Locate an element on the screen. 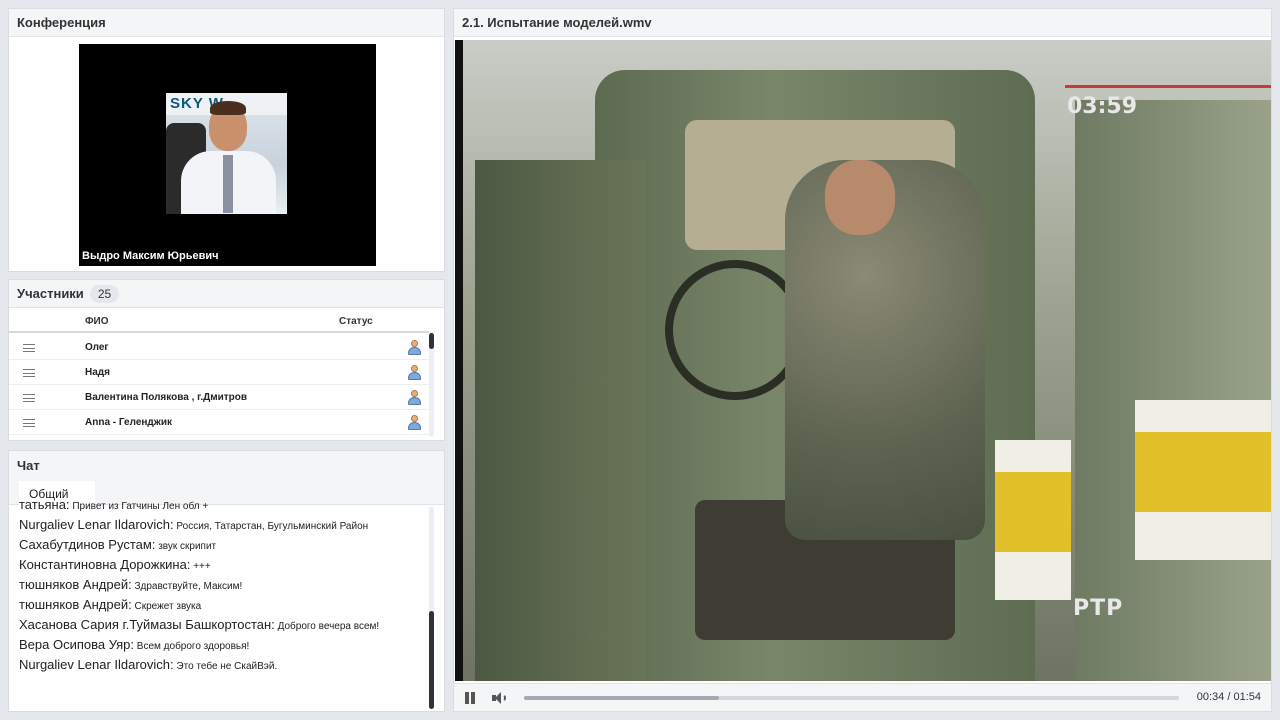  chat-message: Вера Осипова Уяр: Всем доброго здоровья! is located at coordinates (225, 645).